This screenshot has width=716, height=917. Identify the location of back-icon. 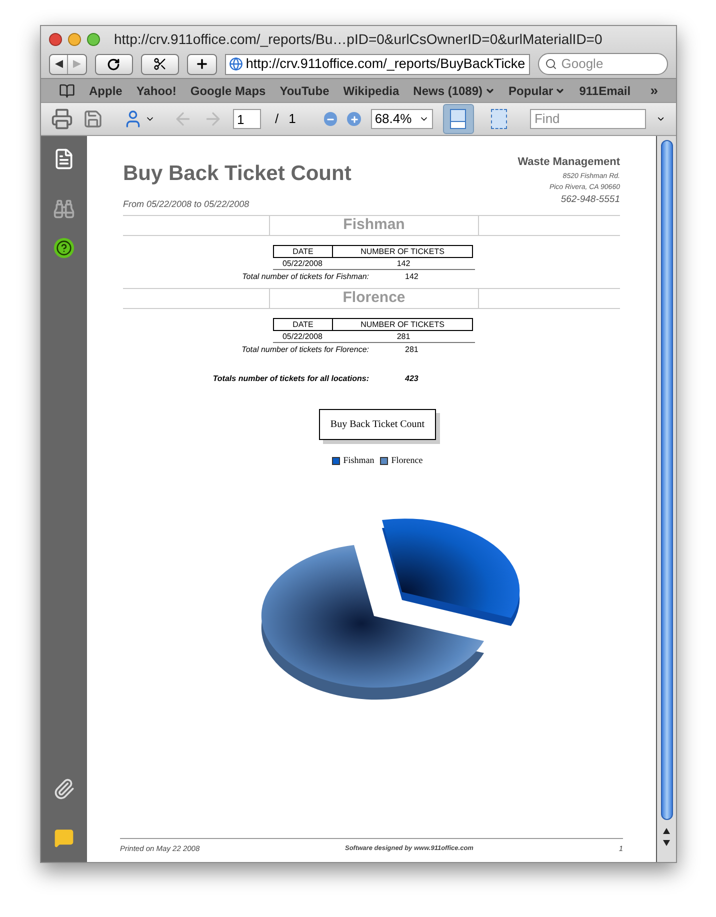
(58, 64).